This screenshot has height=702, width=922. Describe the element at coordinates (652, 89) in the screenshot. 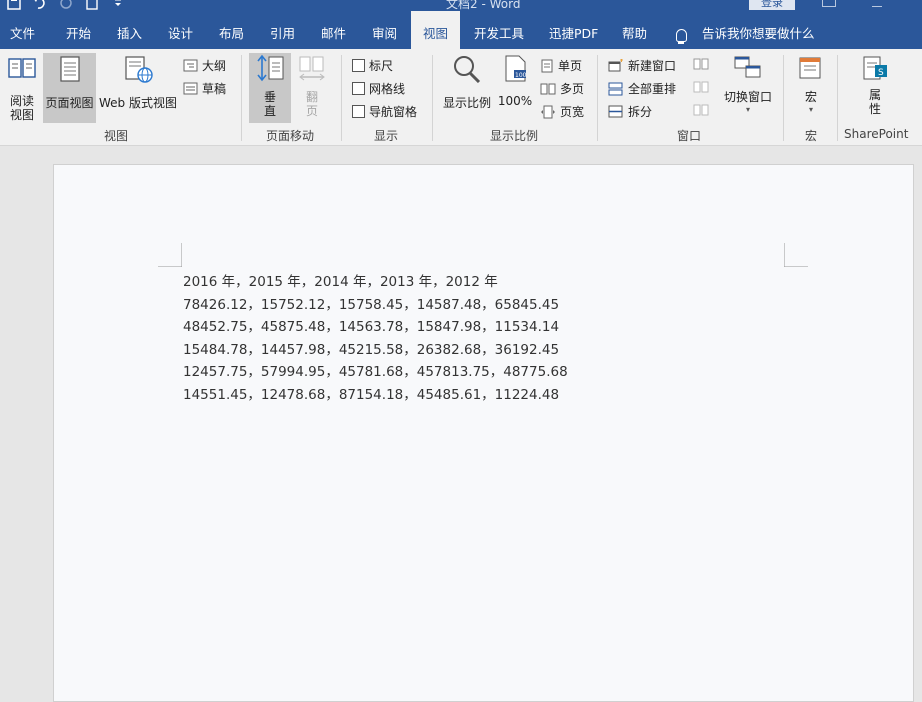

I see `arrange-all-label: 全部重排` at that location.